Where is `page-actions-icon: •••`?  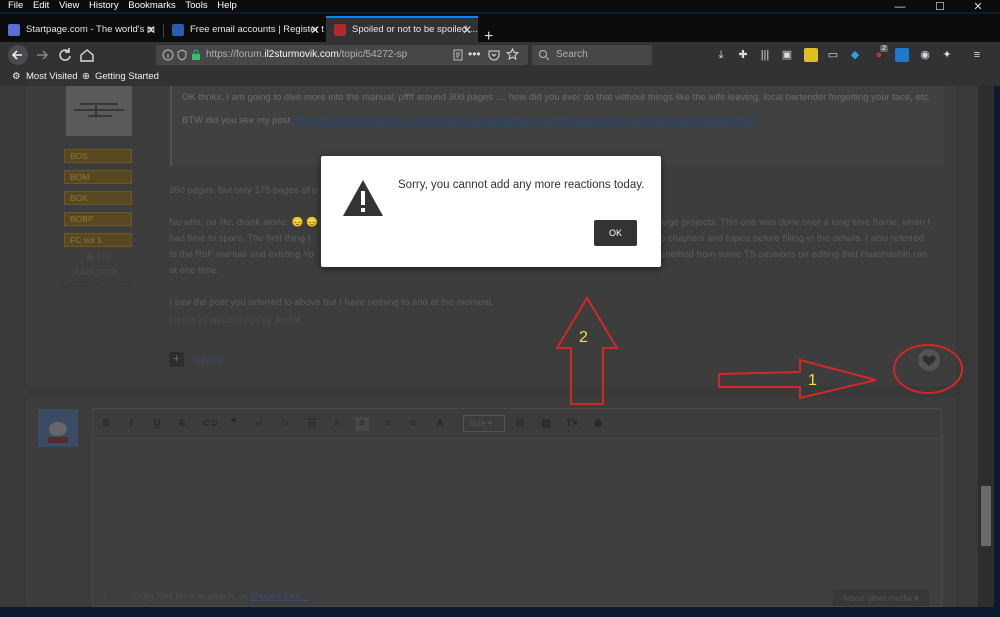 page-actions-icon: ••• is located at coordinates (474, 54).